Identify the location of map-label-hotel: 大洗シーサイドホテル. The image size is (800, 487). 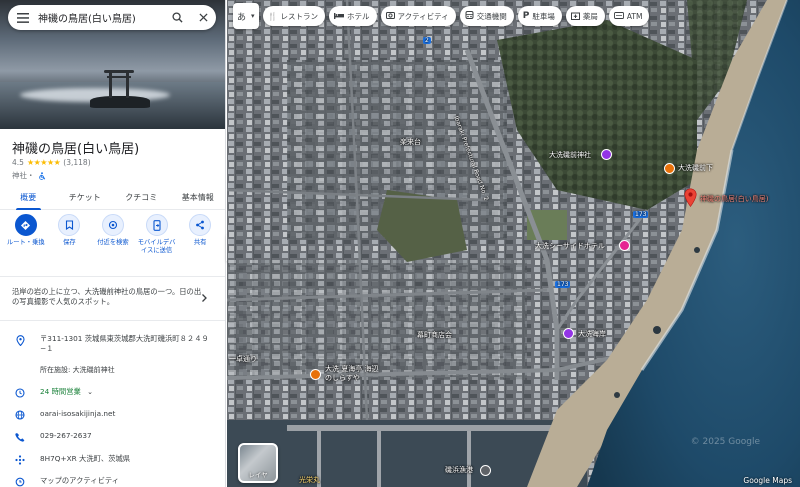
(570, 246).